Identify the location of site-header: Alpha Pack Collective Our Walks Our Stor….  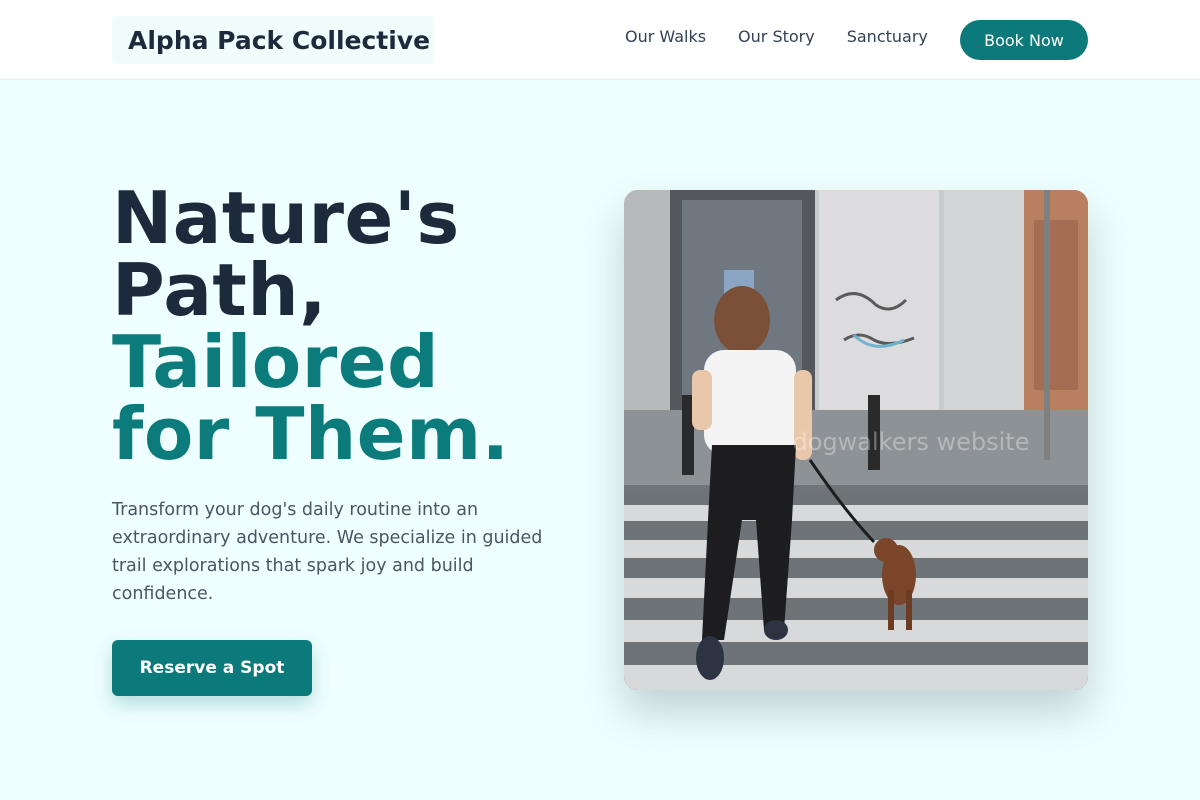
(600, 40).